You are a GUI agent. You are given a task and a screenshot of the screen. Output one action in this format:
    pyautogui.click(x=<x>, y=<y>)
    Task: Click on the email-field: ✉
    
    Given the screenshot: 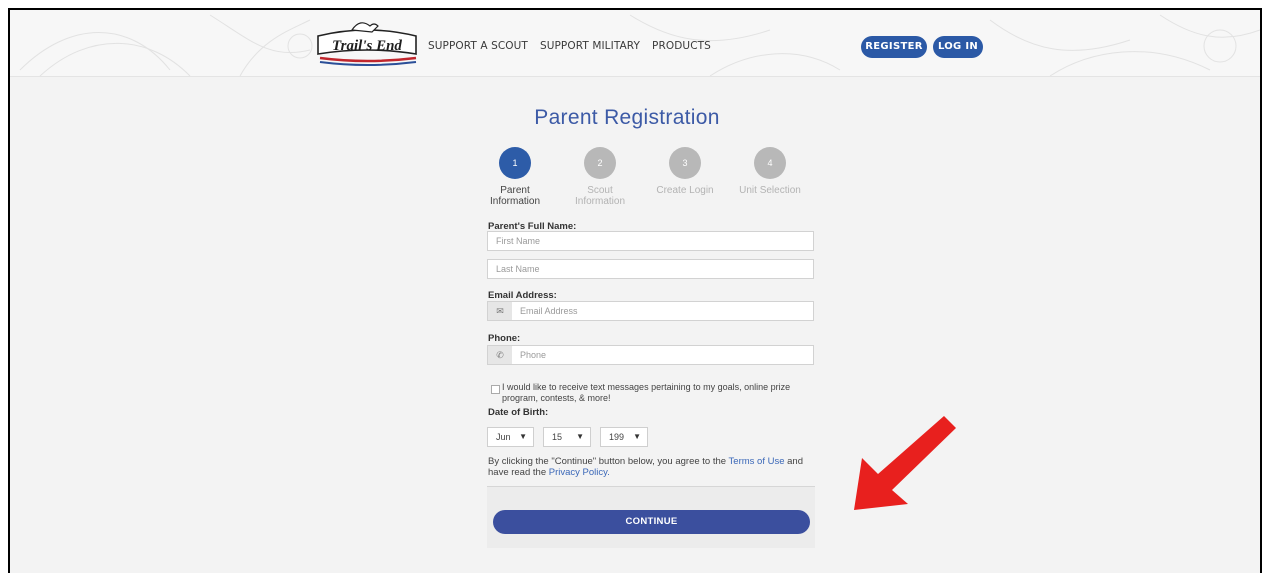 What is the action you would take?
    pyautogui.click(x=650, y=311)
    